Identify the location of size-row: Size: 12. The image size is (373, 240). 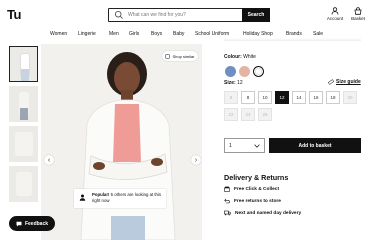
(233, 83).